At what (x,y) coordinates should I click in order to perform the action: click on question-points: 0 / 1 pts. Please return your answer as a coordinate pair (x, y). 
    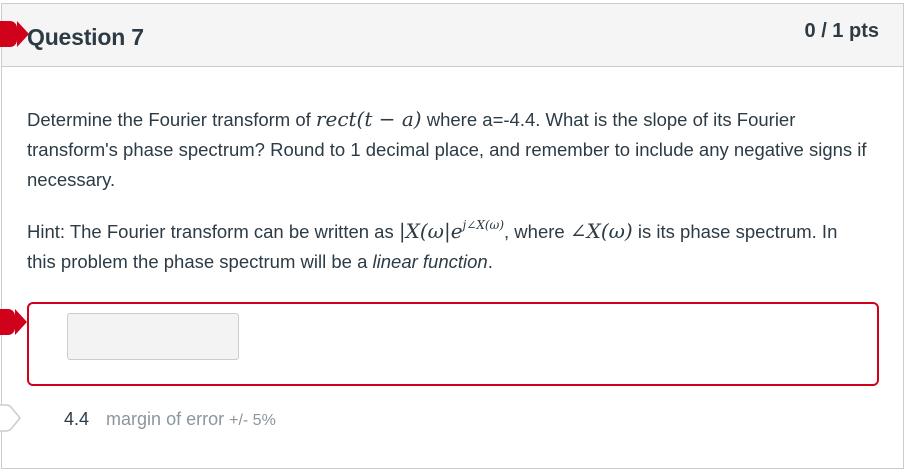
    Looking at the image, I should click on (841, 31).